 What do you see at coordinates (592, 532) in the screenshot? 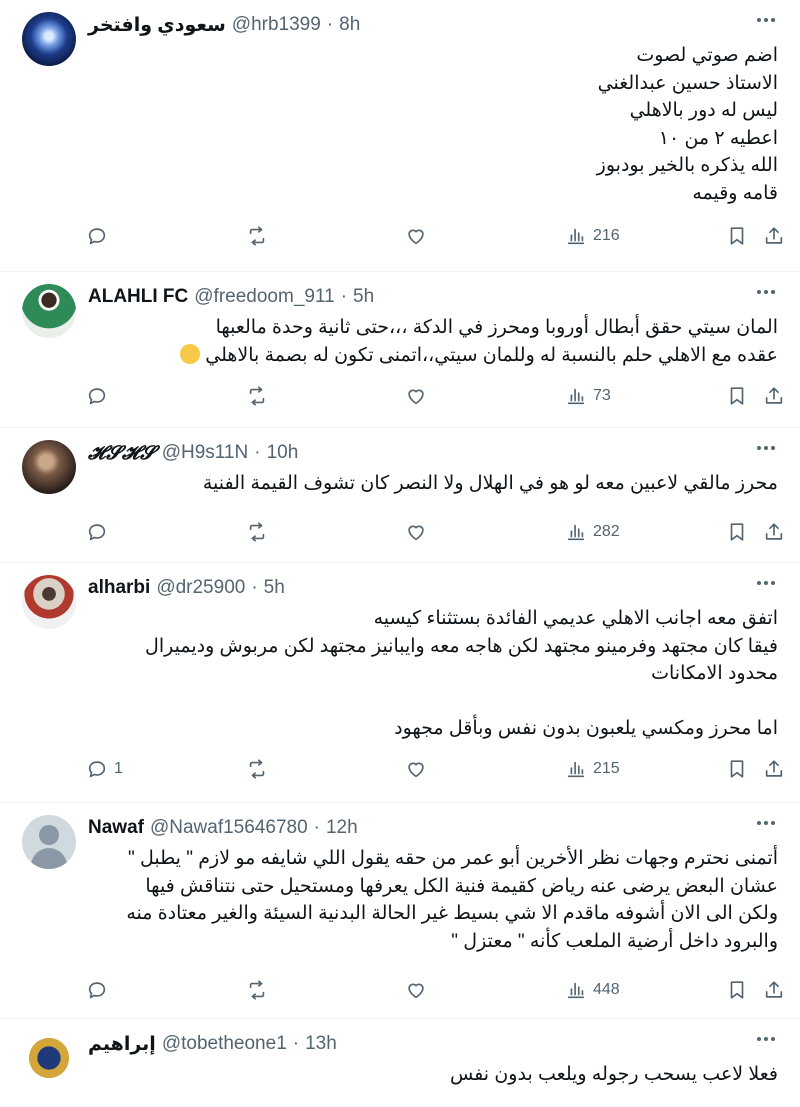
I see `views-button: 282` at bounding box center [592, 532].